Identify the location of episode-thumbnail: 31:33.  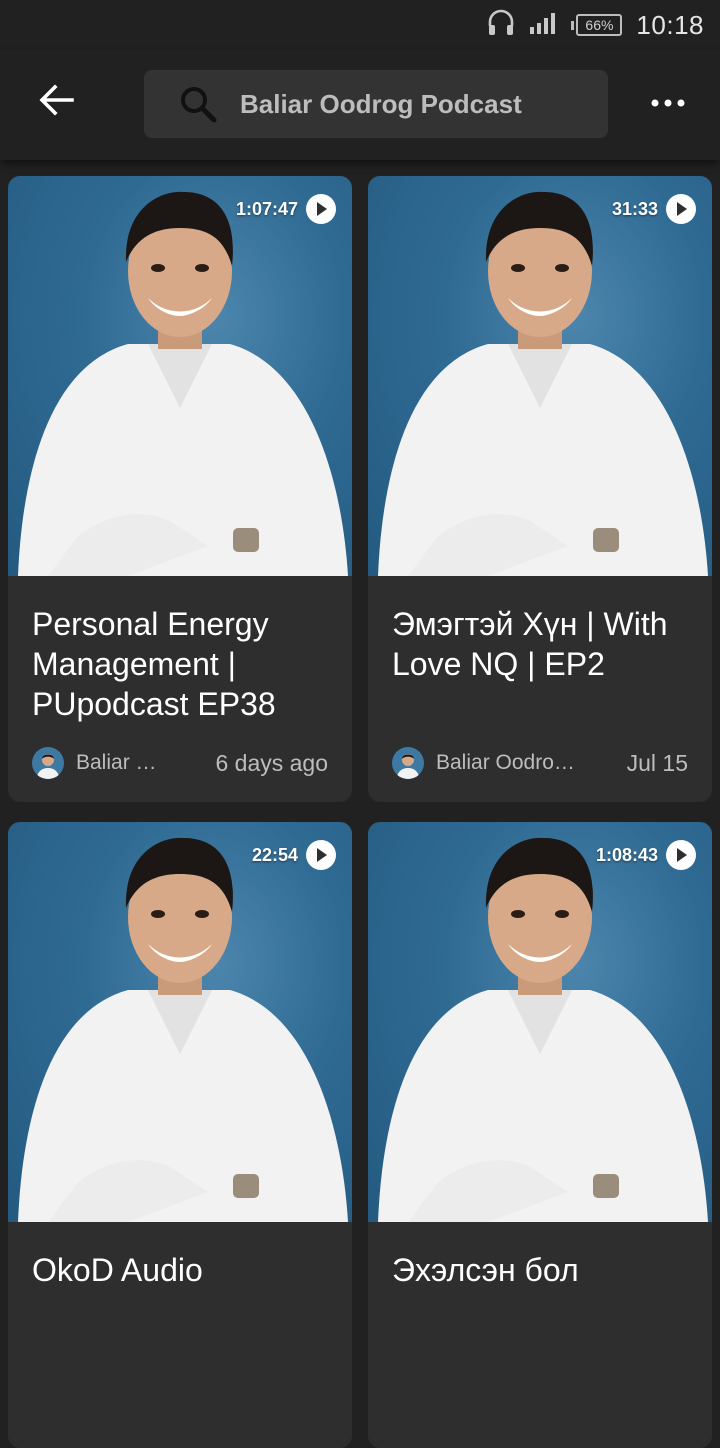
(540, 376).